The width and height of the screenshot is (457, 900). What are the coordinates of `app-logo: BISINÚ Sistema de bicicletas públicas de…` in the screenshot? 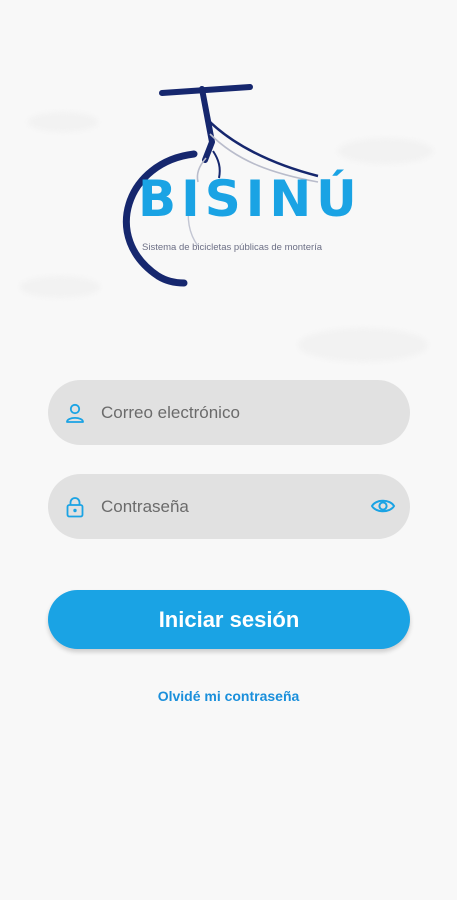 It's located at (231, 183).